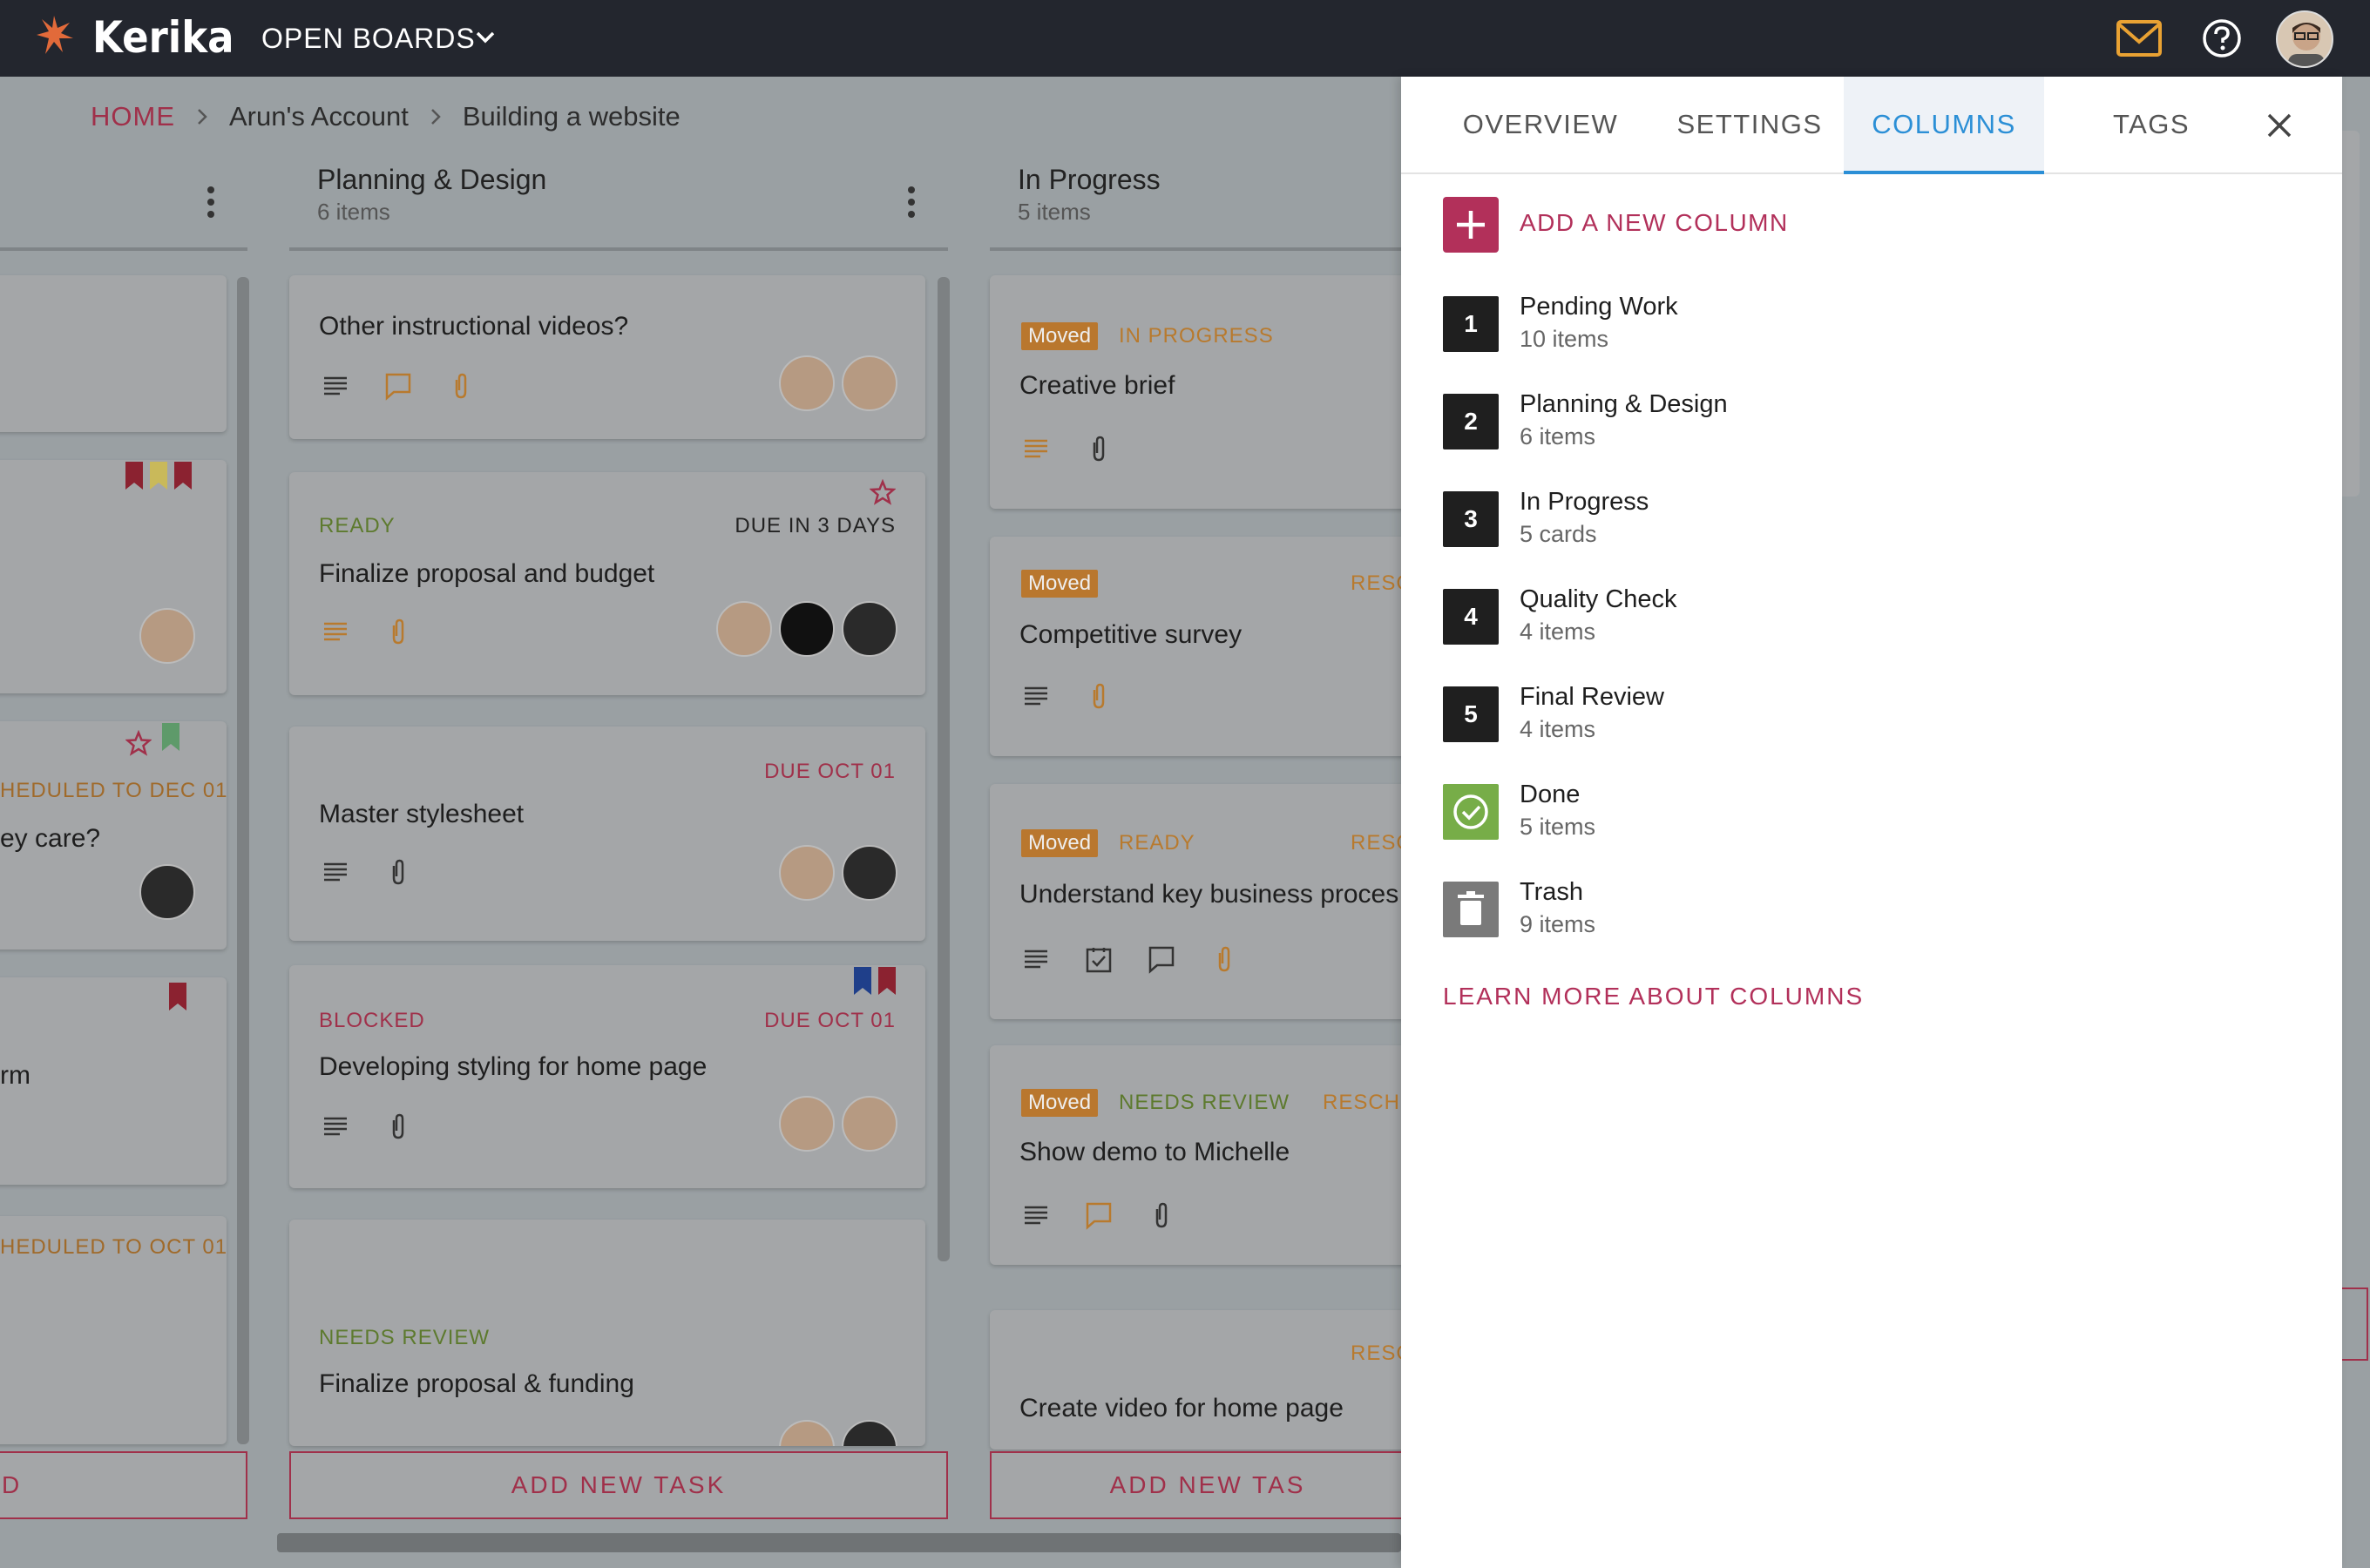 This screenshot has width=2370, height=1568. Describe the element at coordinates (618, 1485) in the screenshot. I see `add-task-button: ADD NEW TASK` at that location.